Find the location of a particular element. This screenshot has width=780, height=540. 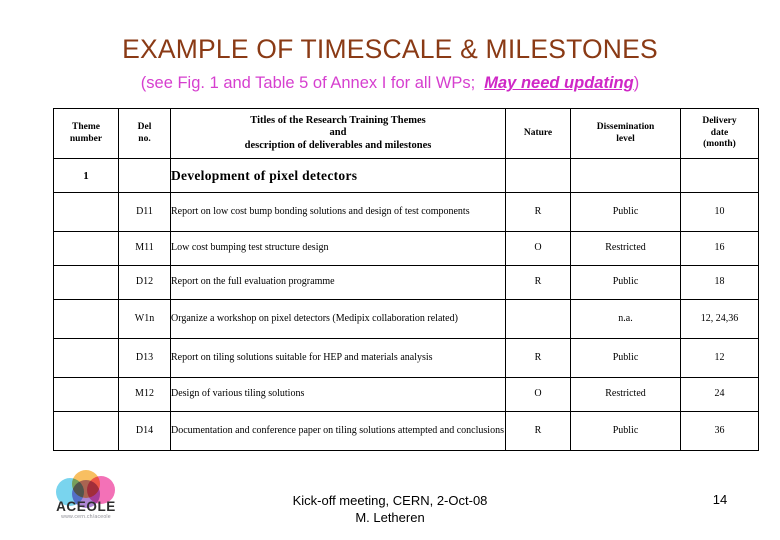

row-description-cell: Low cost bumping test structure design is located at coordinates (338, 248).